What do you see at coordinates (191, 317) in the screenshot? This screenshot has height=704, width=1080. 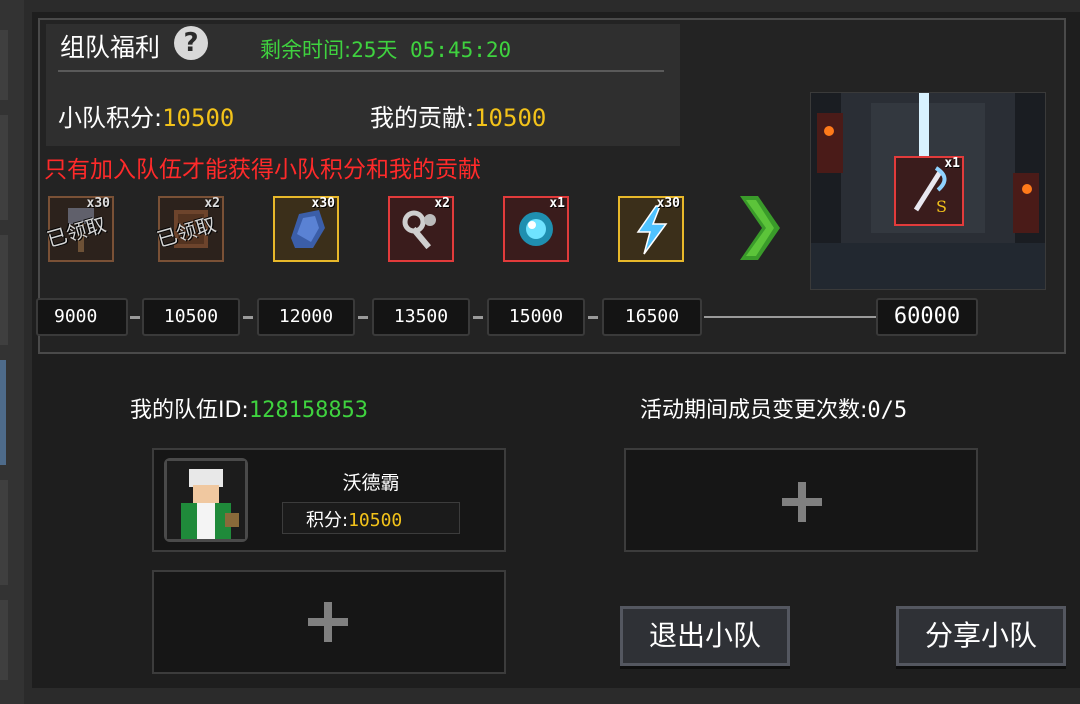 I see `milestone-score: 10500` at bounding box center [191, 317].